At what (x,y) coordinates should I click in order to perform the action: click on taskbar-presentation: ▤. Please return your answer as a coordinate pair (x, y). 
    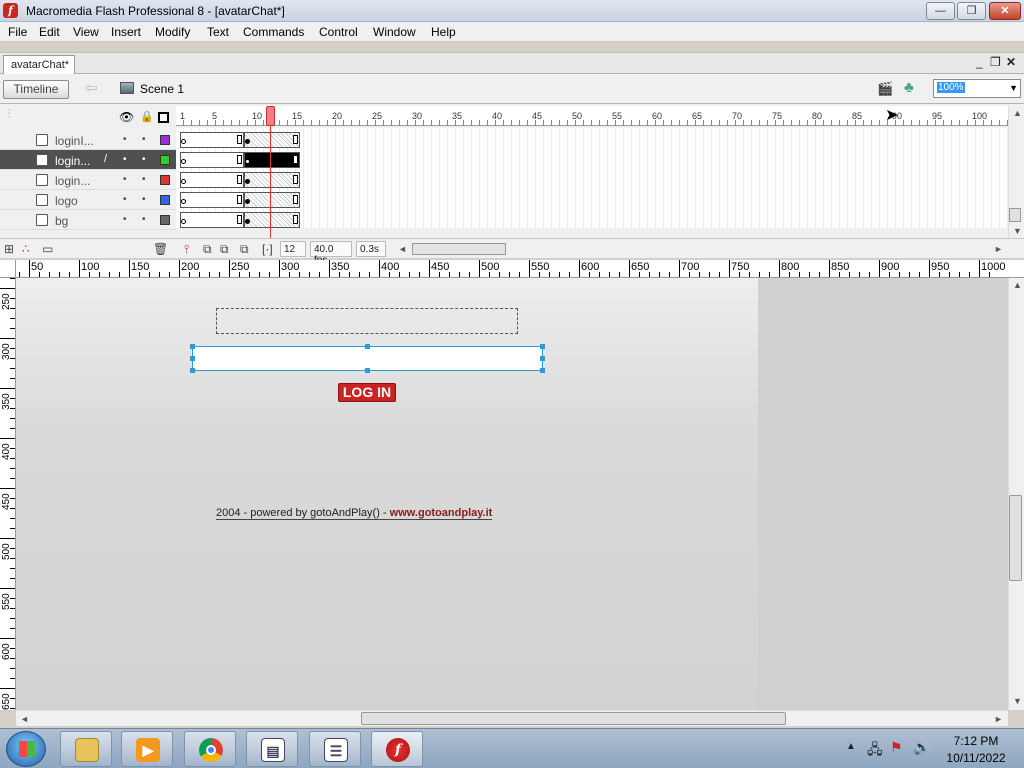
    Looking at the image, I should click on (272, 749).